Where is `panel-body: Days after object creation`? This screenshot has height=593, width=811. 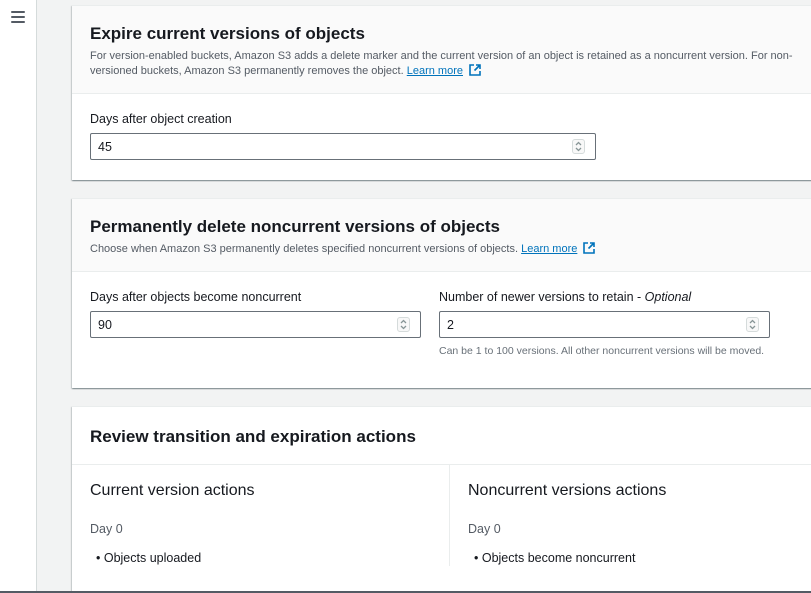
panel-body: Days after object creation is located at coordinates (441, 136).